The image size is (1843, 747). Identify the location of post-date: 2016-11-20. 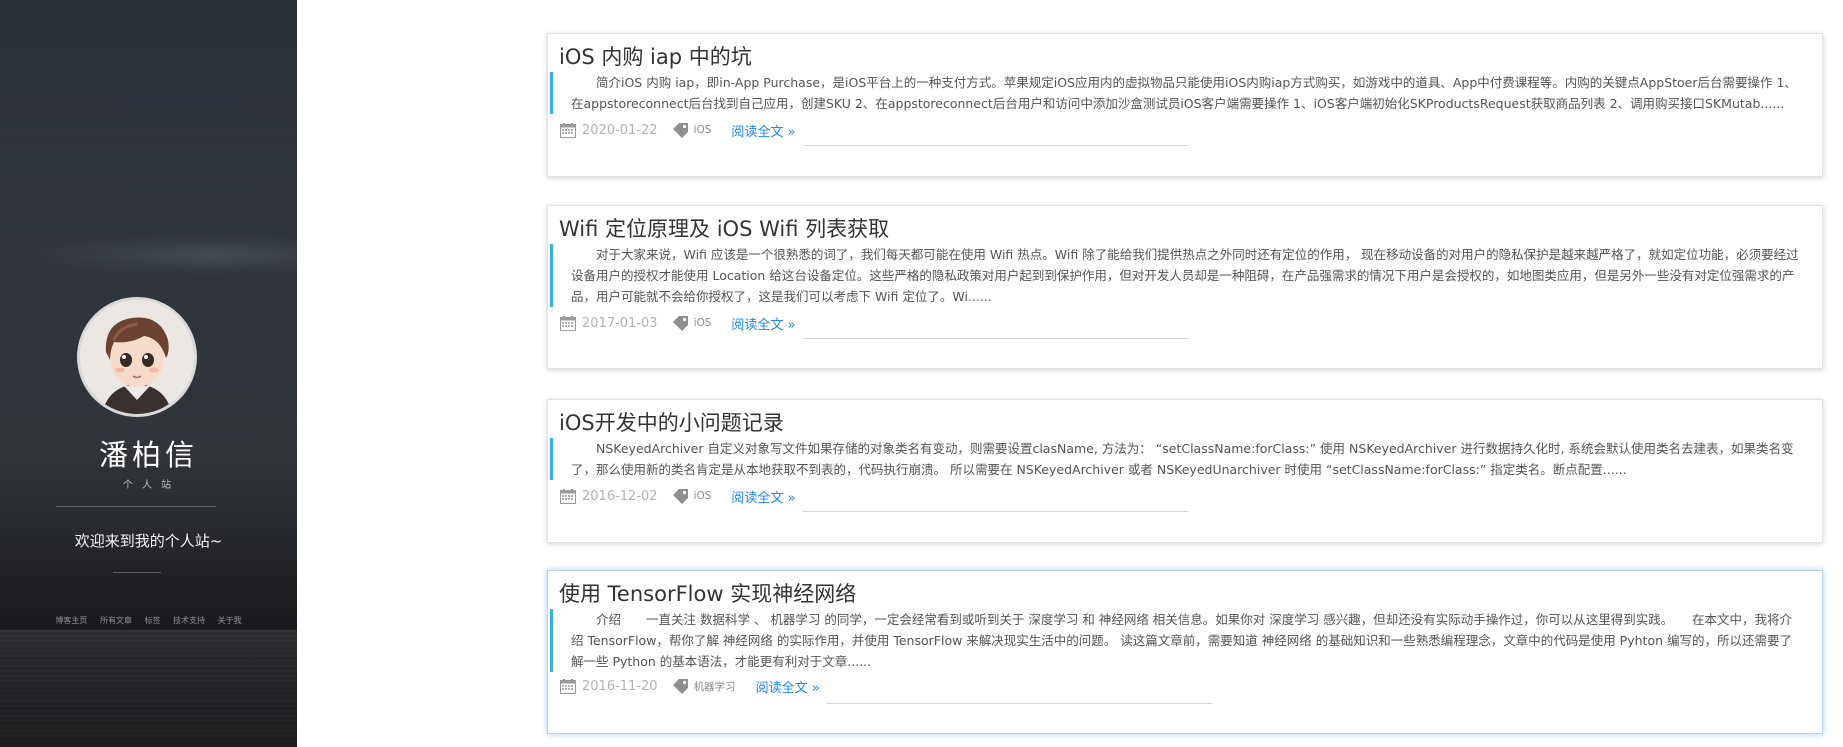
(620, 686).